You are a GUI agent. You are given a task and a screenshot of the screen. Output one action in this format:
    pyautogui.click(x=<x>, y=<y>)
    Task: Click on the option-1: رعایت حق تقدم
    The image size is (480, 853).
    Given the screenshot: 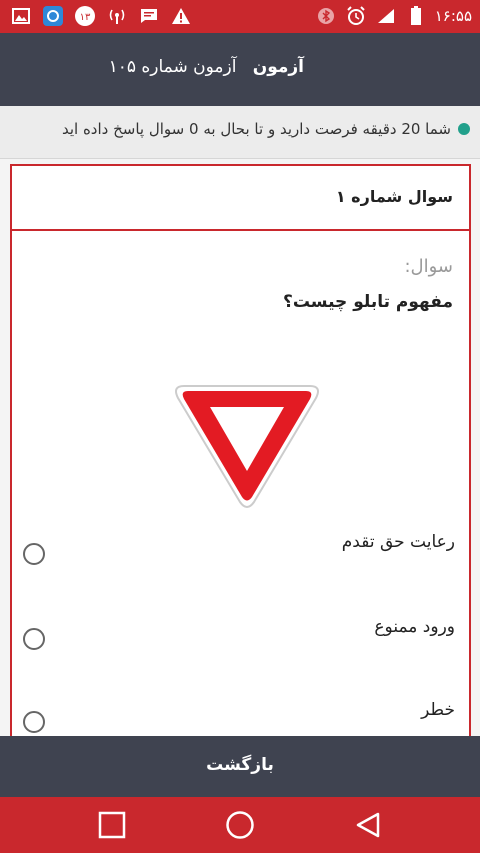 What is the action you would take?
    pyautogui.click(x=240, y=548)
    